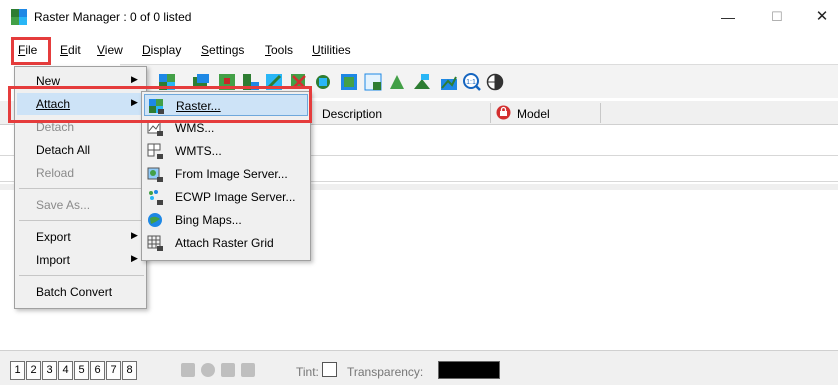  I want to click on menu-display: Display, so click(161, 50).